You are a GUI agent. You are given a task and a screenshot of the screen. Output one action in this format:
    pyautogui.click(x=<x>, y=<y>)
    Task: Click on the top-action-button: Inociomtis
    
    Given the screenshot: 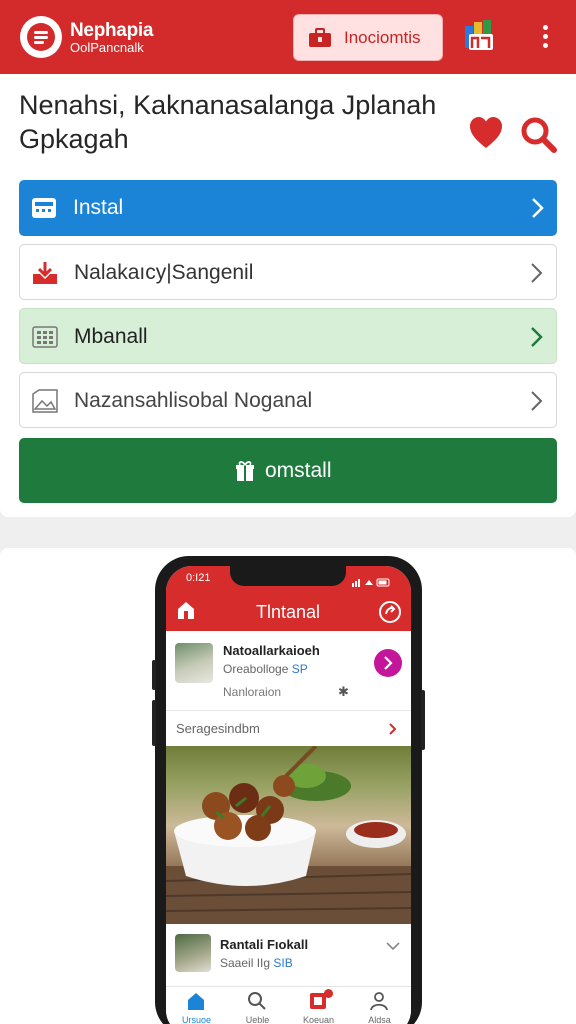 What is the action you would take?
    pyautogui.click(x=368, y=37)
    